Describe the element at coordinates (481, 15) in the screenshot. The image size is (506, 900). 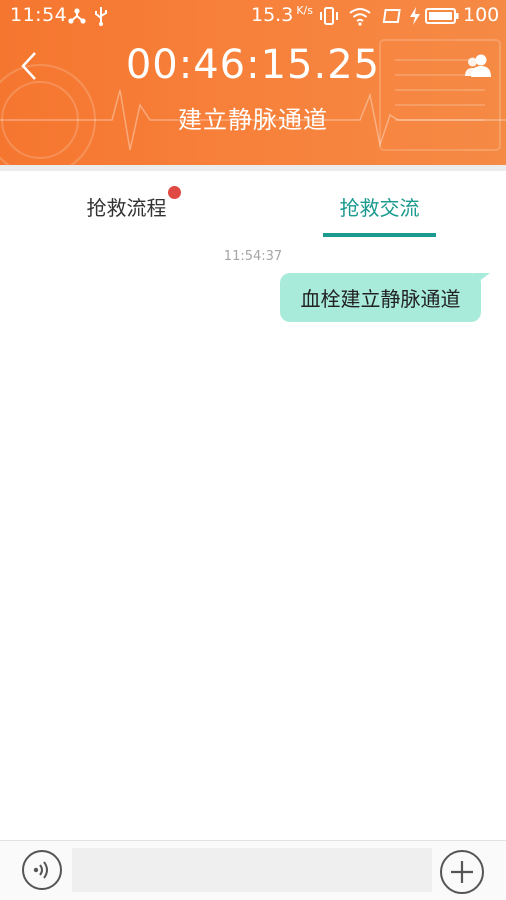
I see `battery-level: 100` at that location.